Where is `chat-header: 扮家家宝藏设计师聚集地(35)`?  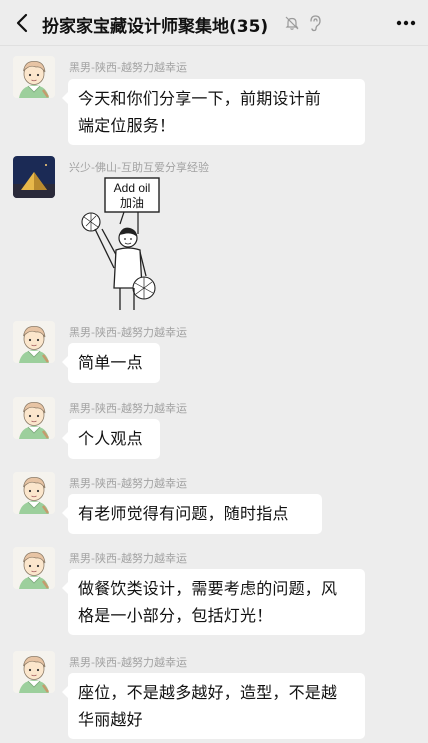 chat-header: 扮家家宝藏设计师聚集地(35) is located at coordinates (214, 23).